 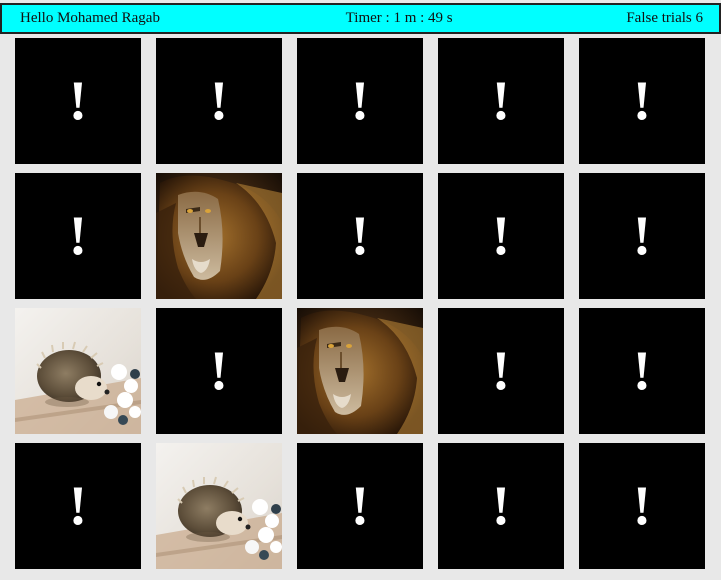 What do you see at coordinates (399, 18) in the screenshot?
I see `game-timer: Timer : 1 m : 49 s` at bounding box center [399, 18].